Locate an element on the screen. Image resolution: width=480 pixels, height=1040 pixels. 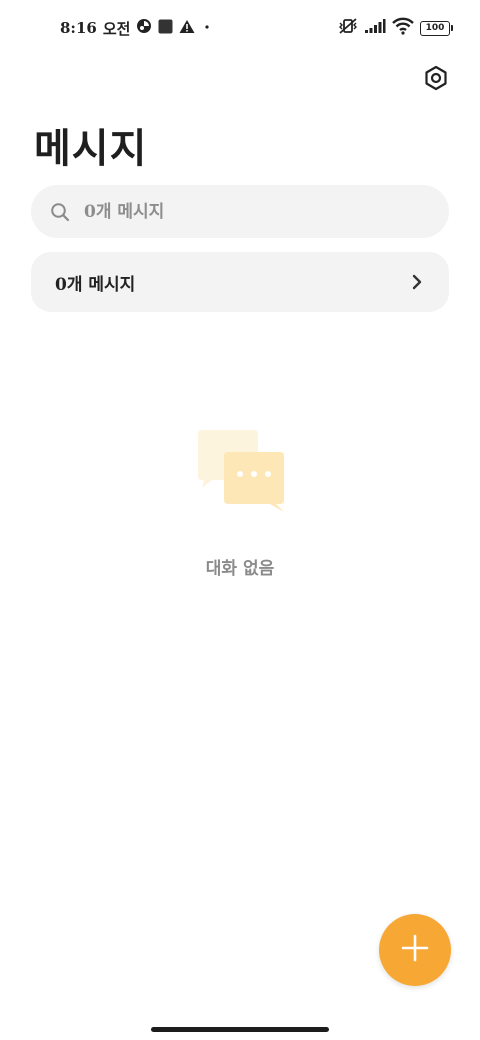
battery-icon: 100 is located at coordinates (436, 28).